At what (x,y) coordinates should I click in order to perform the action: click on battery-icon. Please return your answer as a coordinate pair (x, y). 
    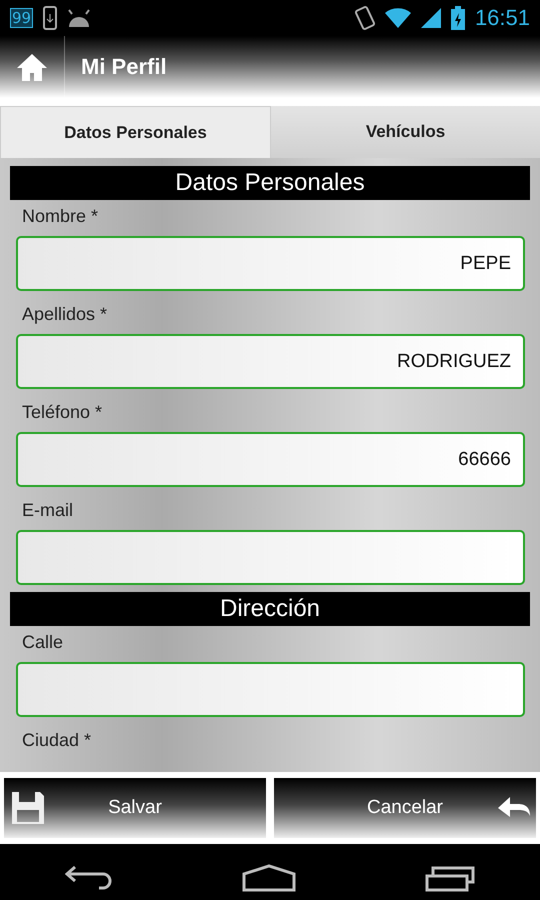
    Looking at the image, I should click on (457, 18).